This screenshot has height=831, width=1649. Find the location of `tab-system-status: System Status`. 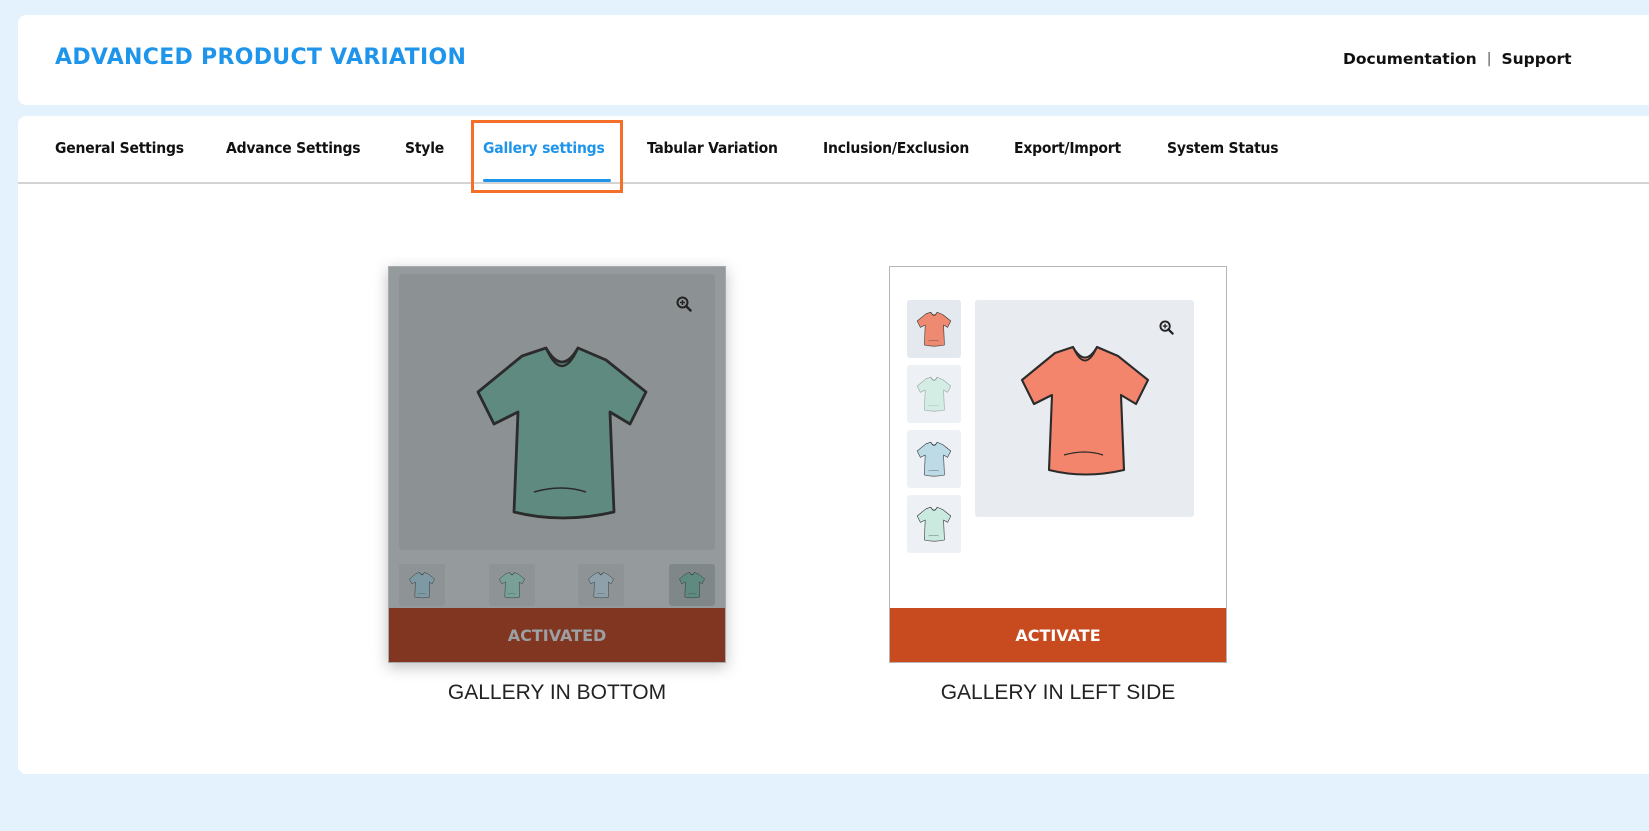

tab-system-status: System Status is located at coordinates (1223, 148).